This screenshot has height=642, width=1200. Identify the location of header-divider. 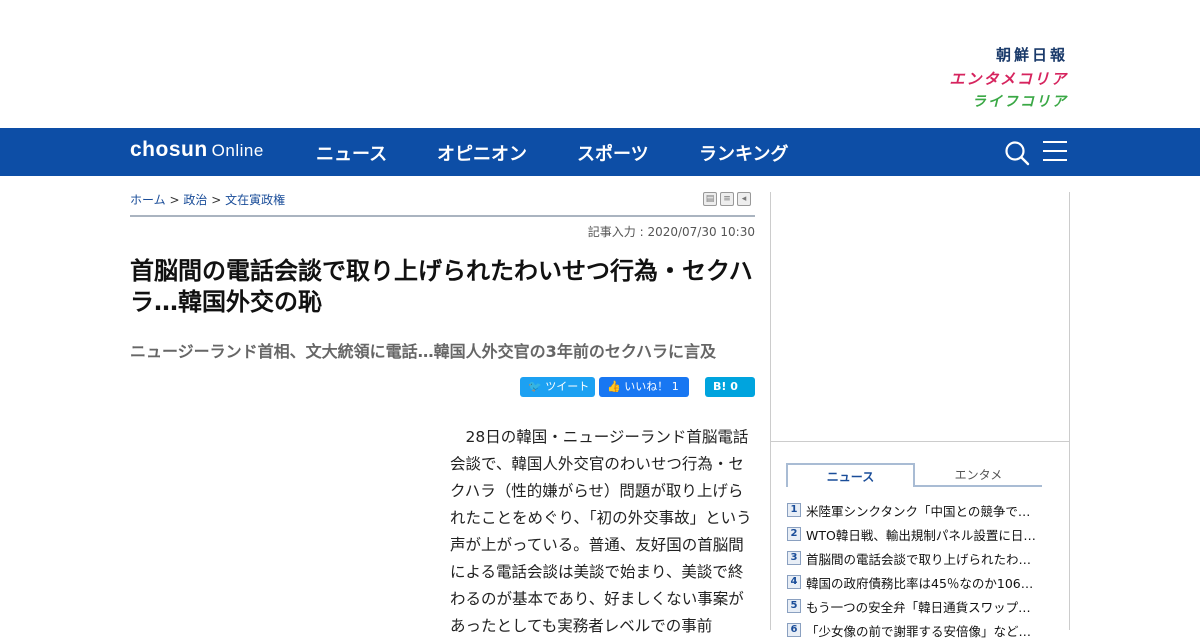
(442, 216).